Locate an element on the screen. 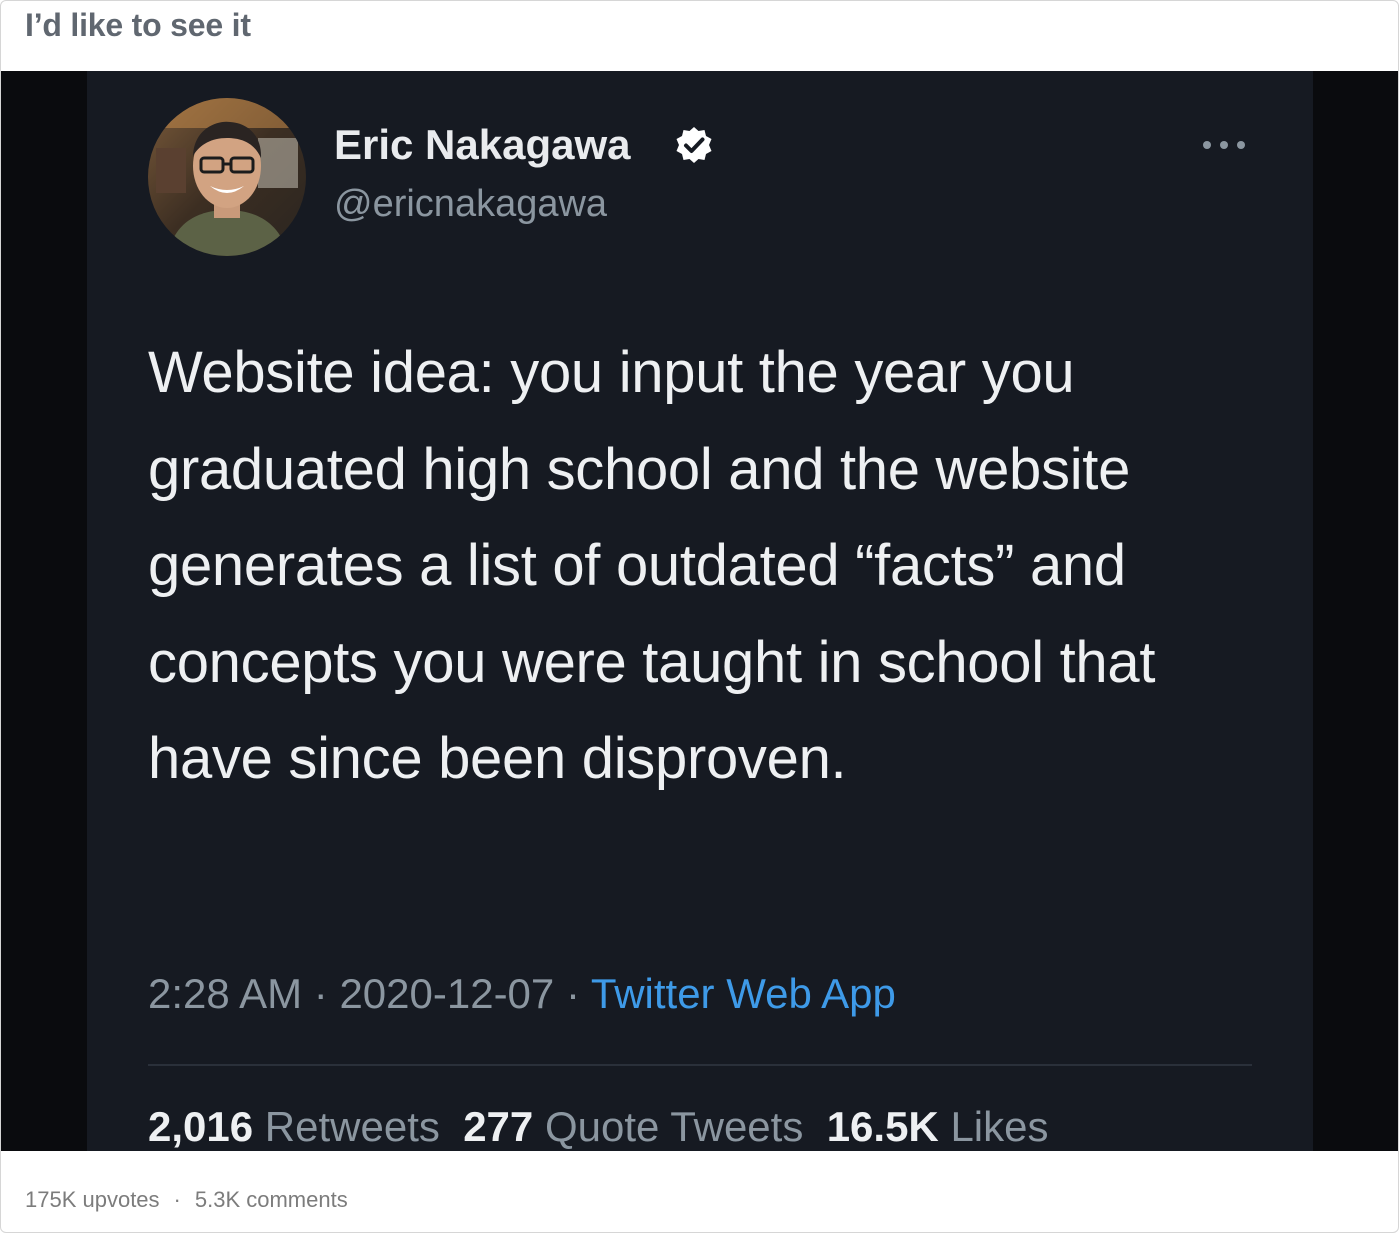 This screenshot has height=1233, width=1399. retweets-label: Retweets is located at coordinates (352, 1126).